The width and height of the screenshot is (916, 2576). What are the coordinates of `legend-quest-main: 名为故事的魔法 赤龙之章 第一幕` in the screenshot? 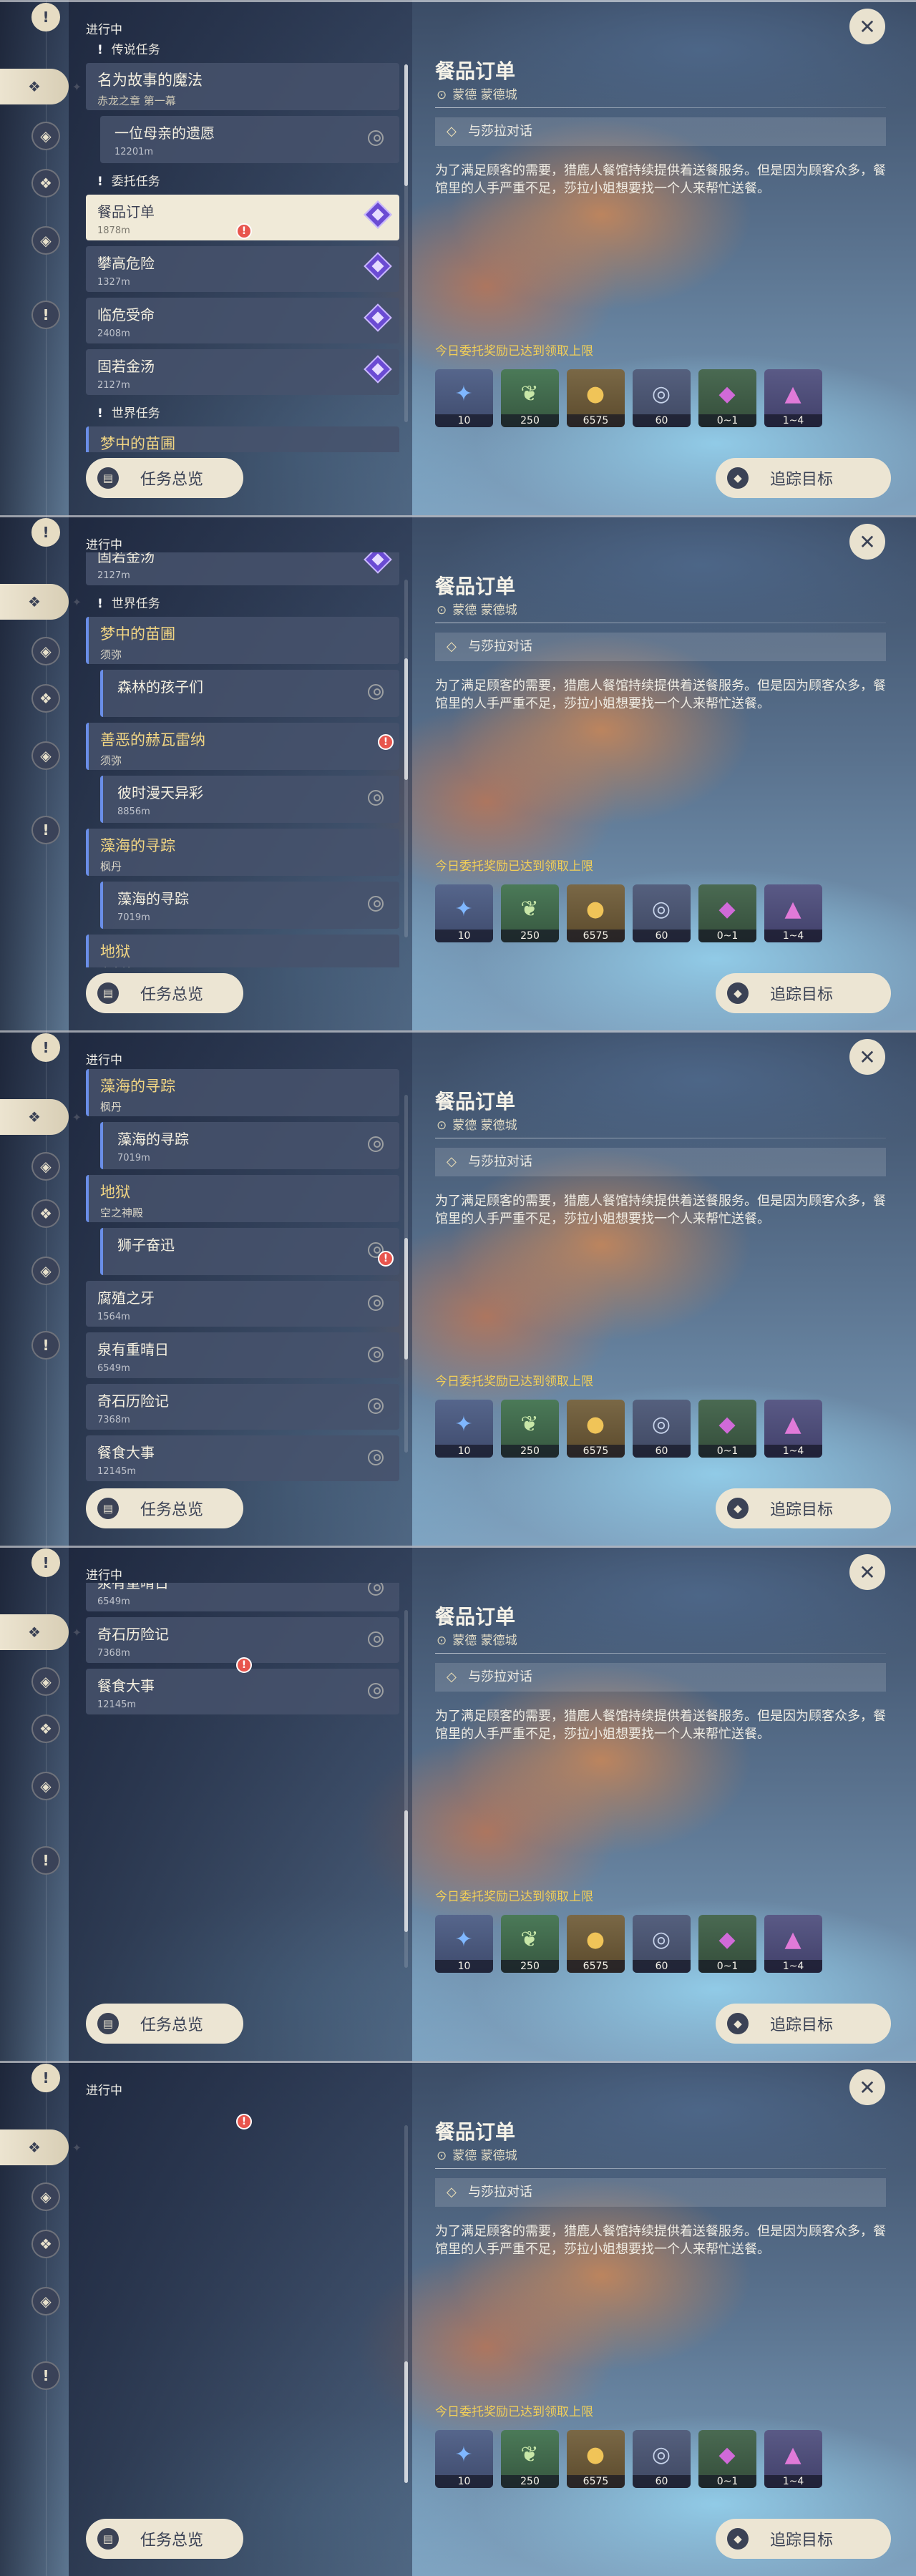 It's located at (242, 86).